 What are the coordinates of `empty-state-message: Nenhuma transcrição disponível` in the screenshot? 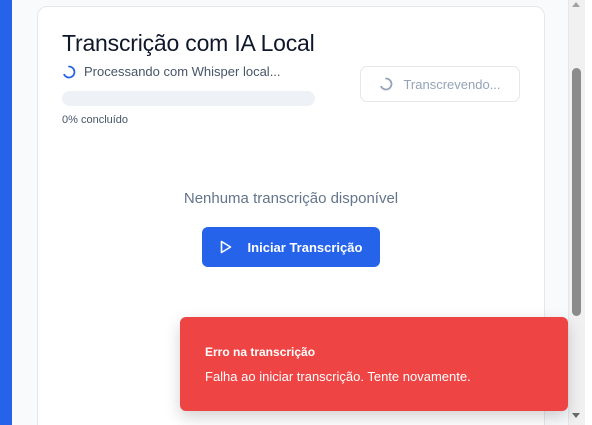 It's located at (291, 198).